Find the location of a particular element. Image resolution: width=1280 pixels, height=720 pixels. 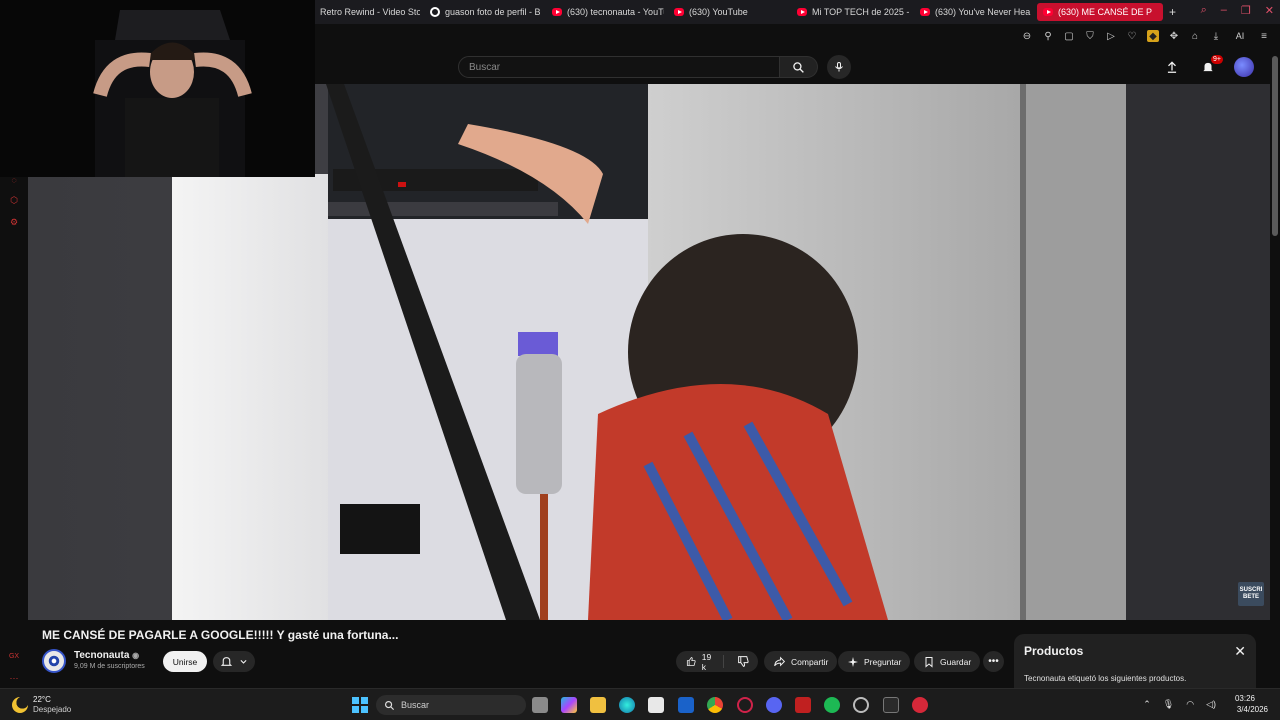

weather-description: Despejado is located at coordinates (52, 709).